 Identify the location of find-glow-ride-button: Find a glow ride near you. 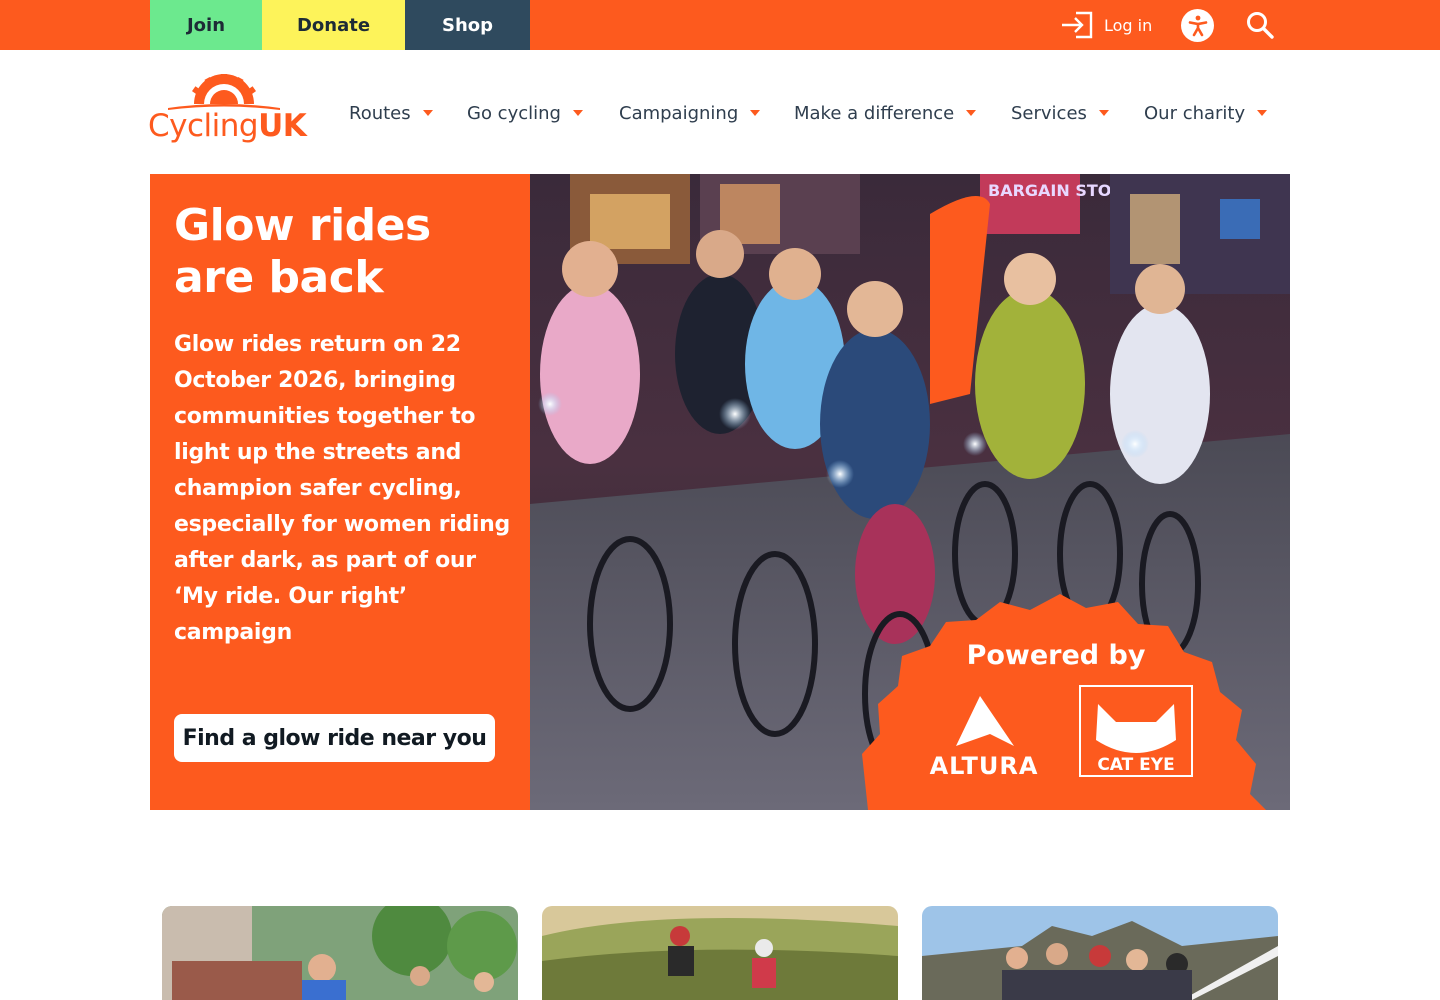
(334, 738).